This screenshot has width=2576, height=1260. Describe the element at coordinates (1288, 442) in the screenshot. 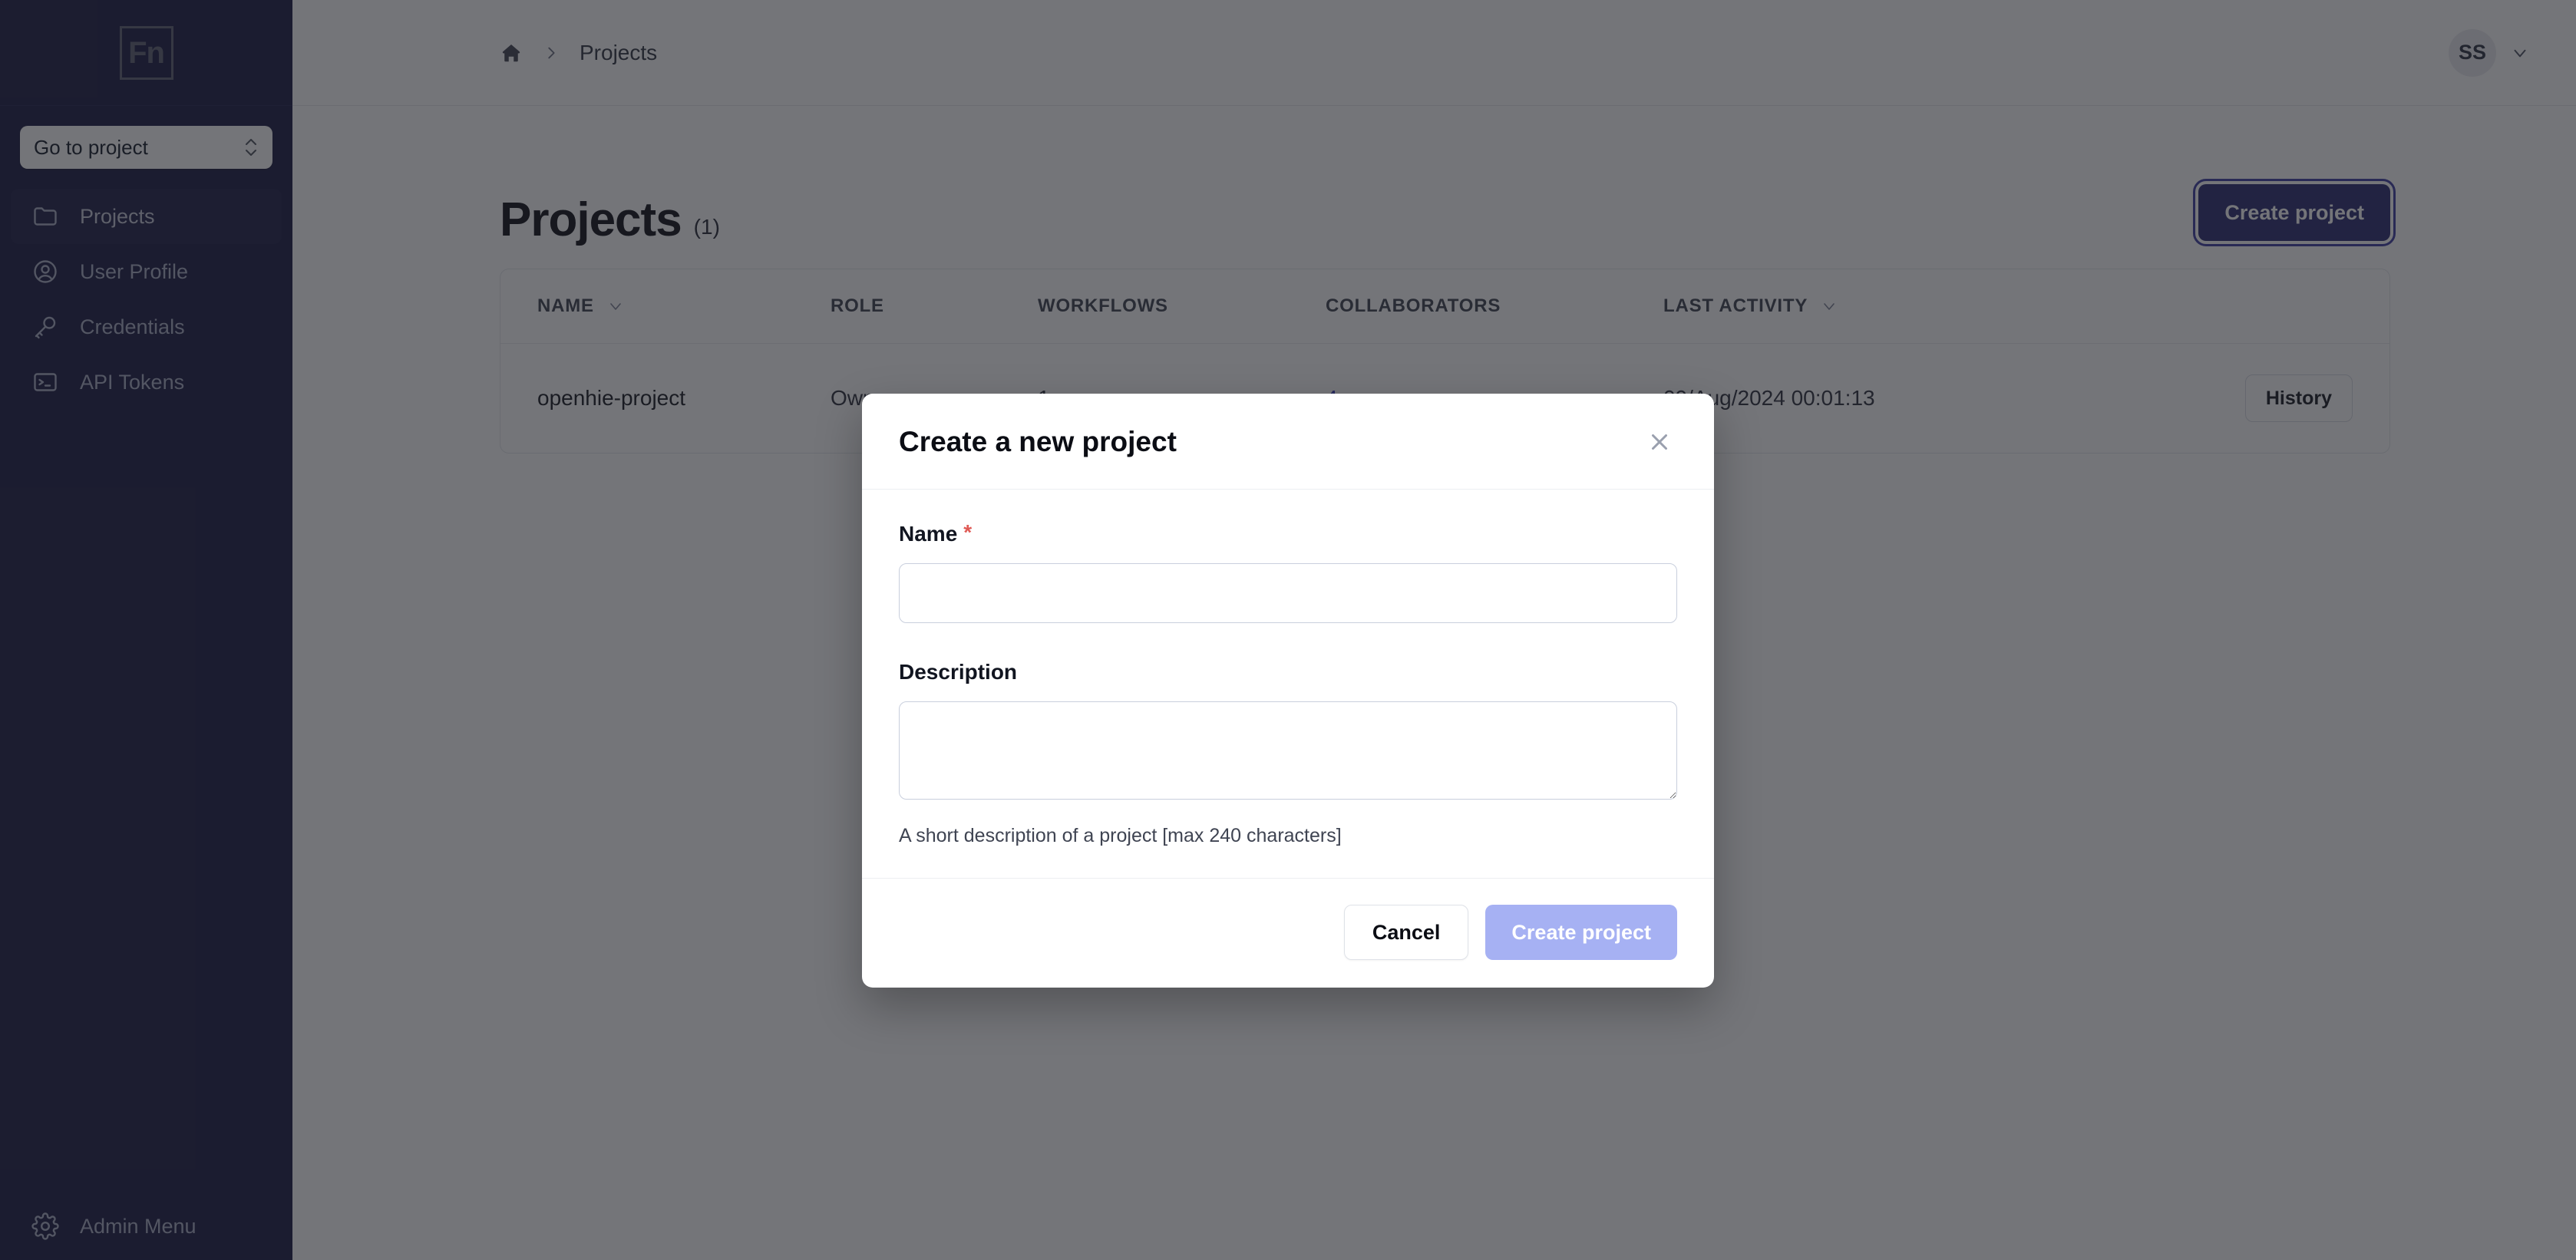

I see `modal-header: Create a new project` at that location.